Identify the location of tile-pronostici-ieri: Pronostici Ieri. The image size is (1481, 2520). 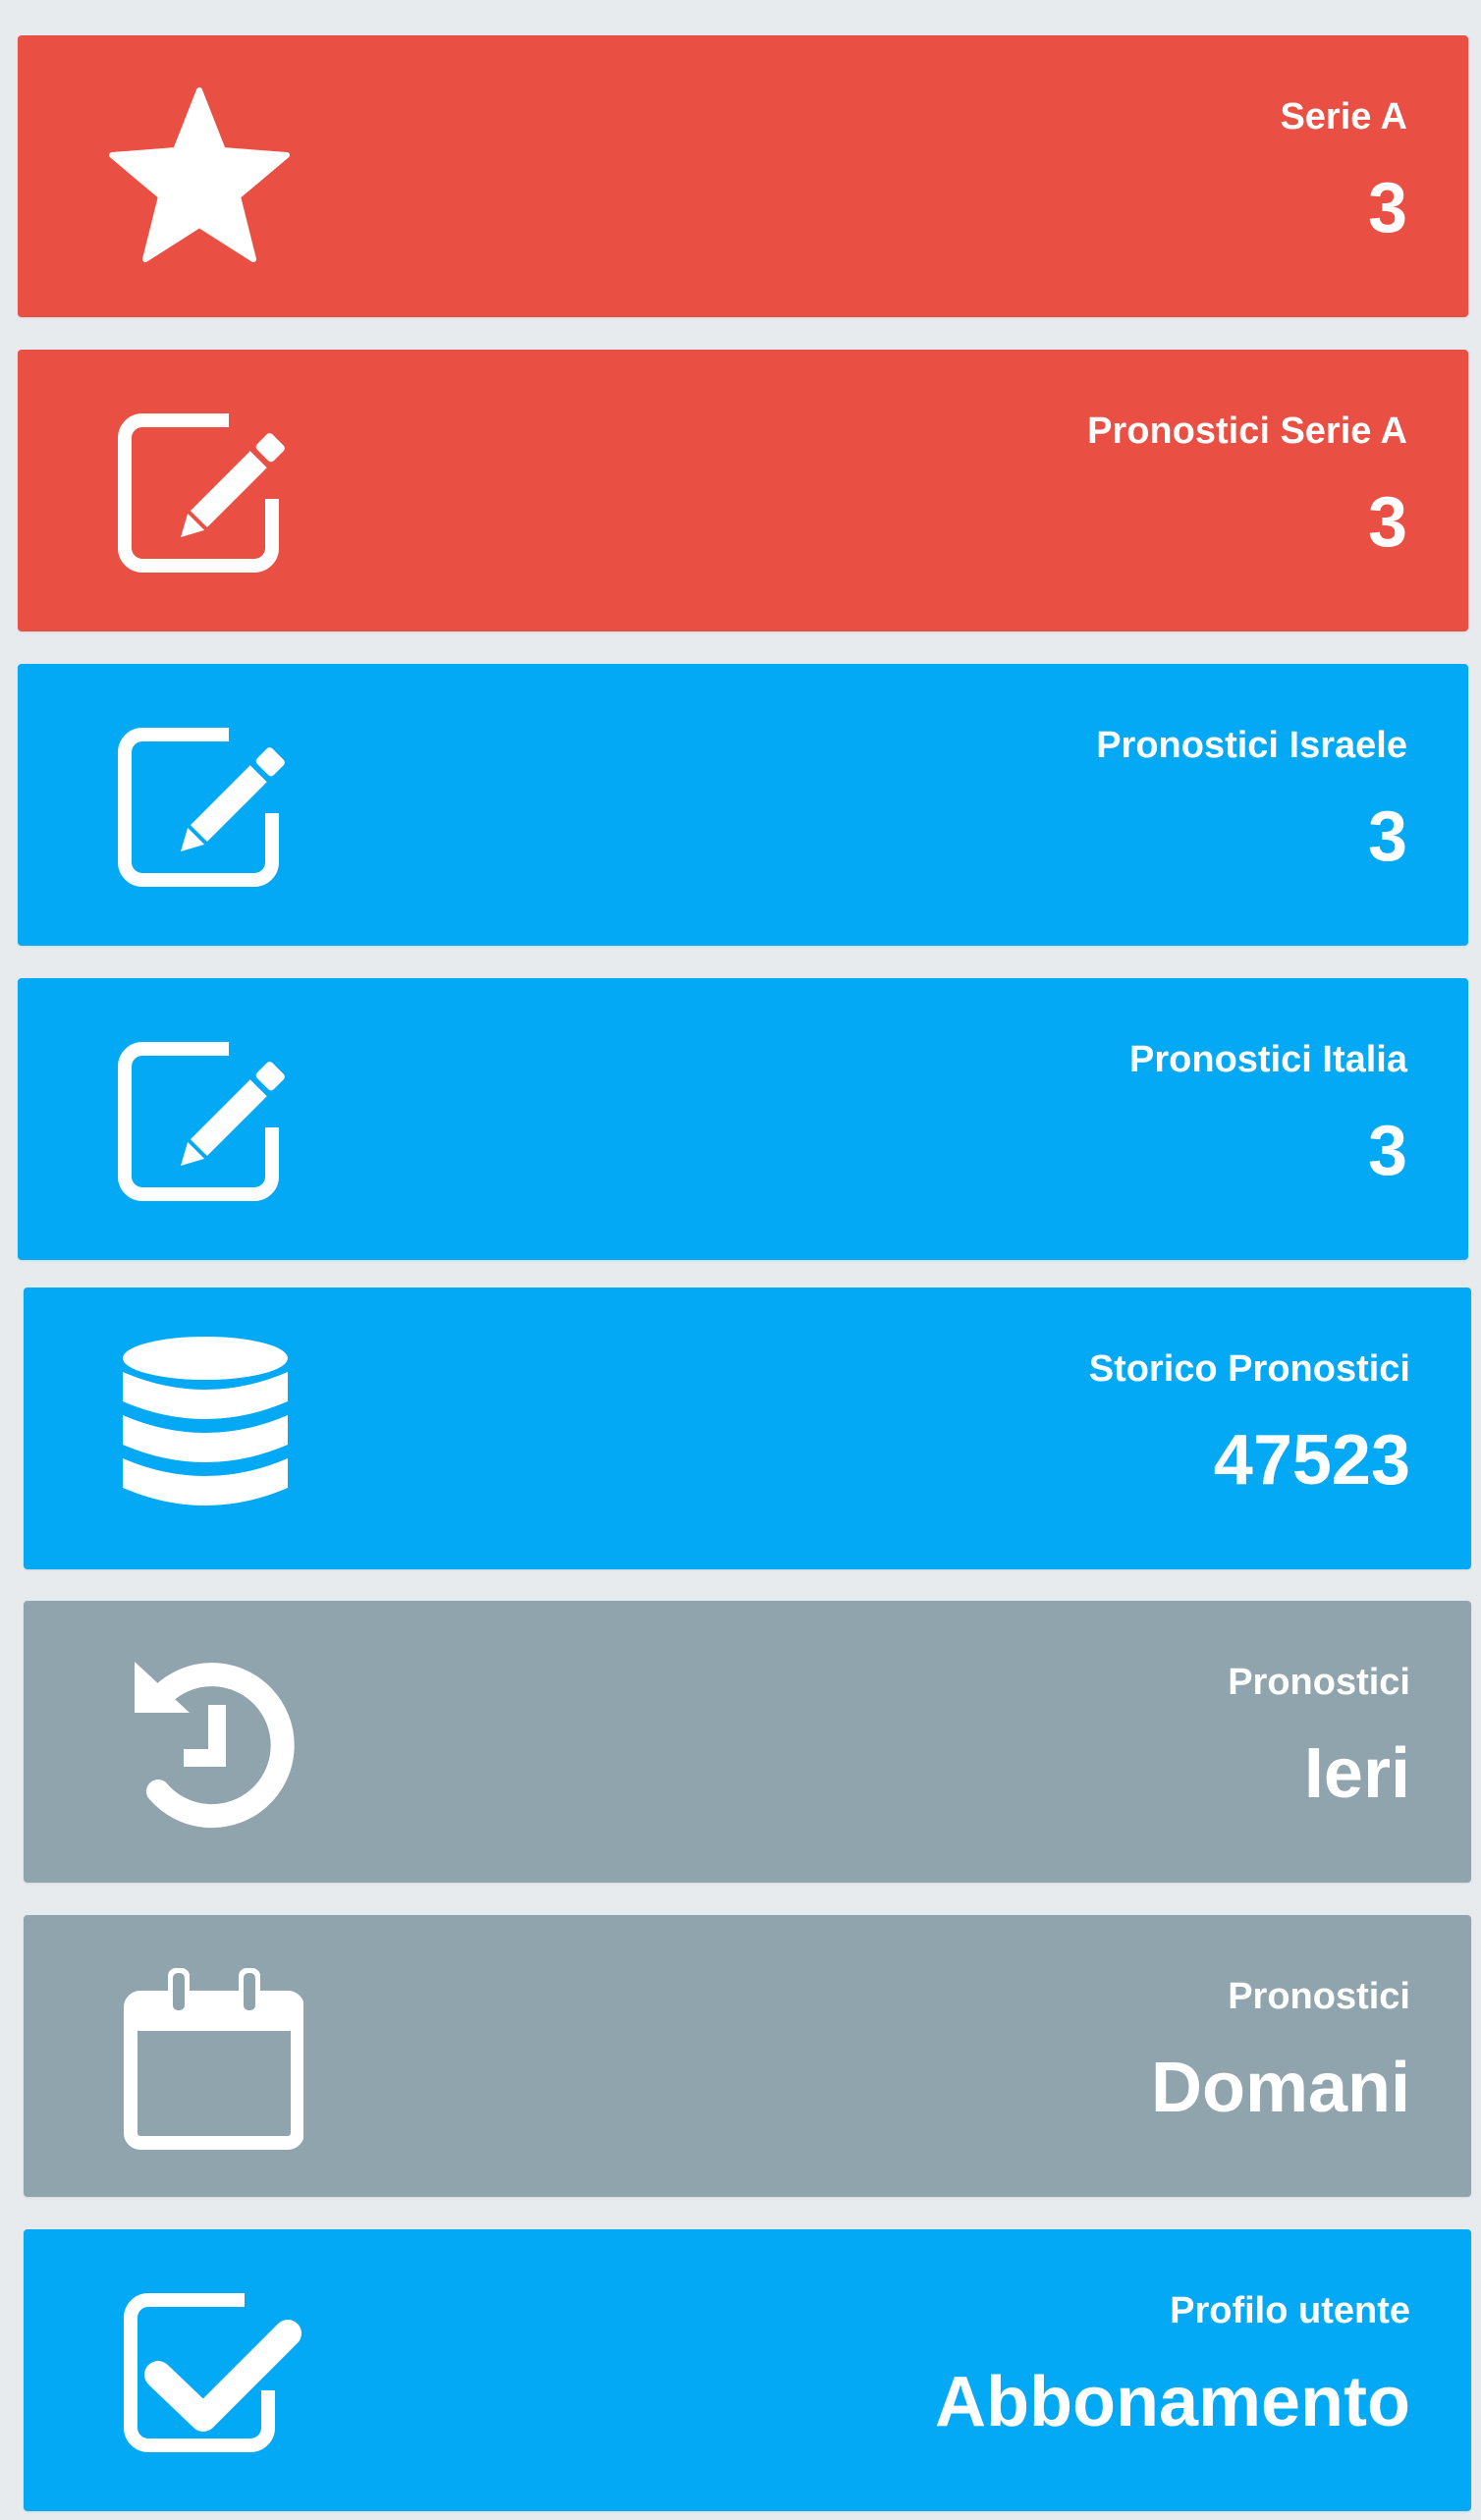
(747, 1742).